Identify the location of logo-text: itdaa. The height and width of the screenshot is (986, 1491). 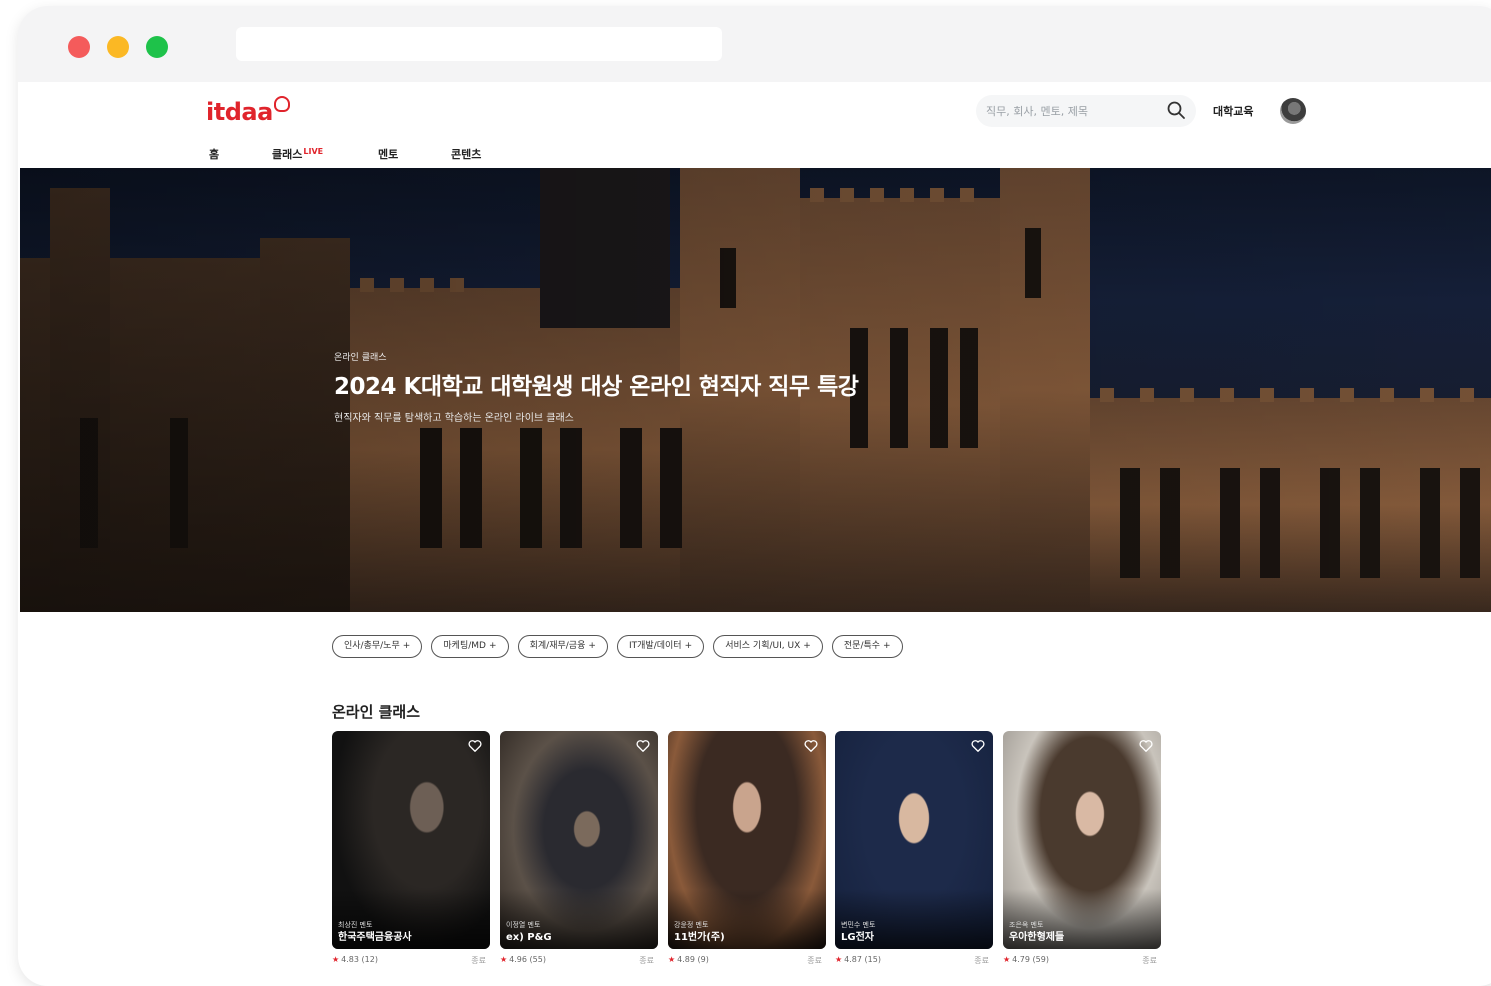
(239, 112).